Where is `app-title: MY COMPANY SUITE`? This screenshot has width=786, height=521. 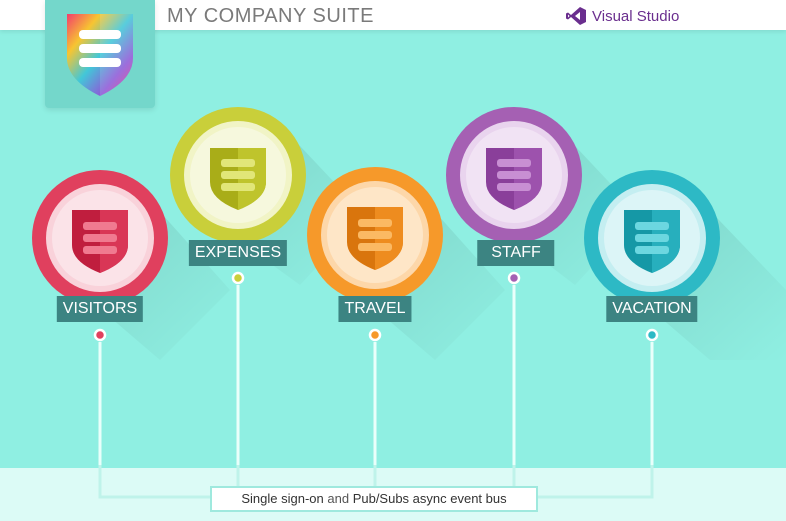 app-title: MY COMPANY SUITE is located at coordinates (270, 16).